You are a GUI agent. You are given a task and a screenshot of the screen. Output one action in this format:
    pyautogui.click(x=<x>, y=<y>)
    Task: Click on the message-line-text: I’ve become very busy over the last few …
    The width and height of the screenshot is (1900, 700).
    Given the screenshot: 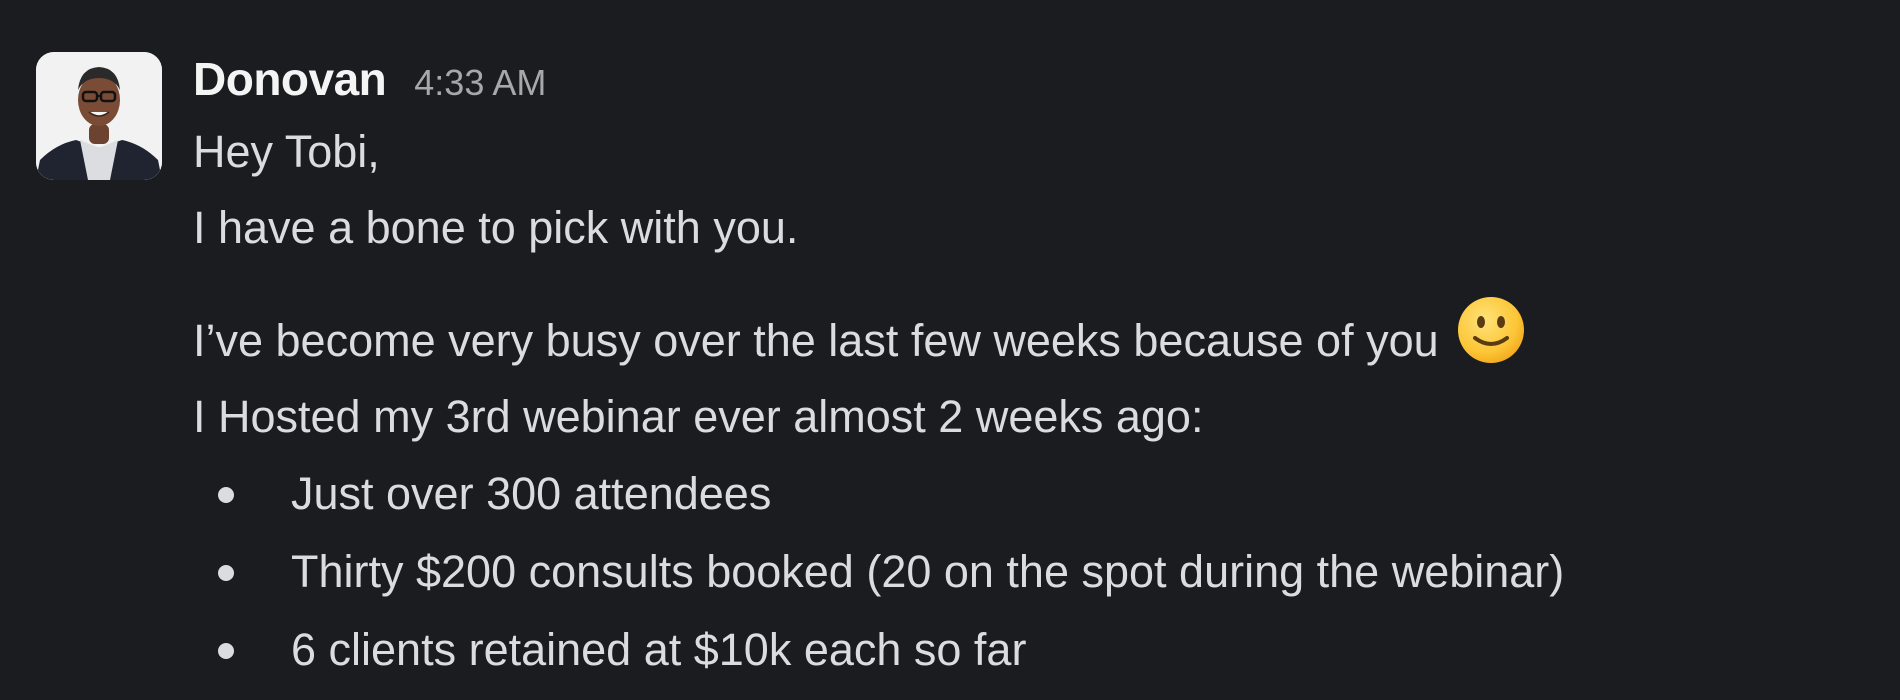 What is the action you would take?
    pyautogui.click(x=816, y=340)
    